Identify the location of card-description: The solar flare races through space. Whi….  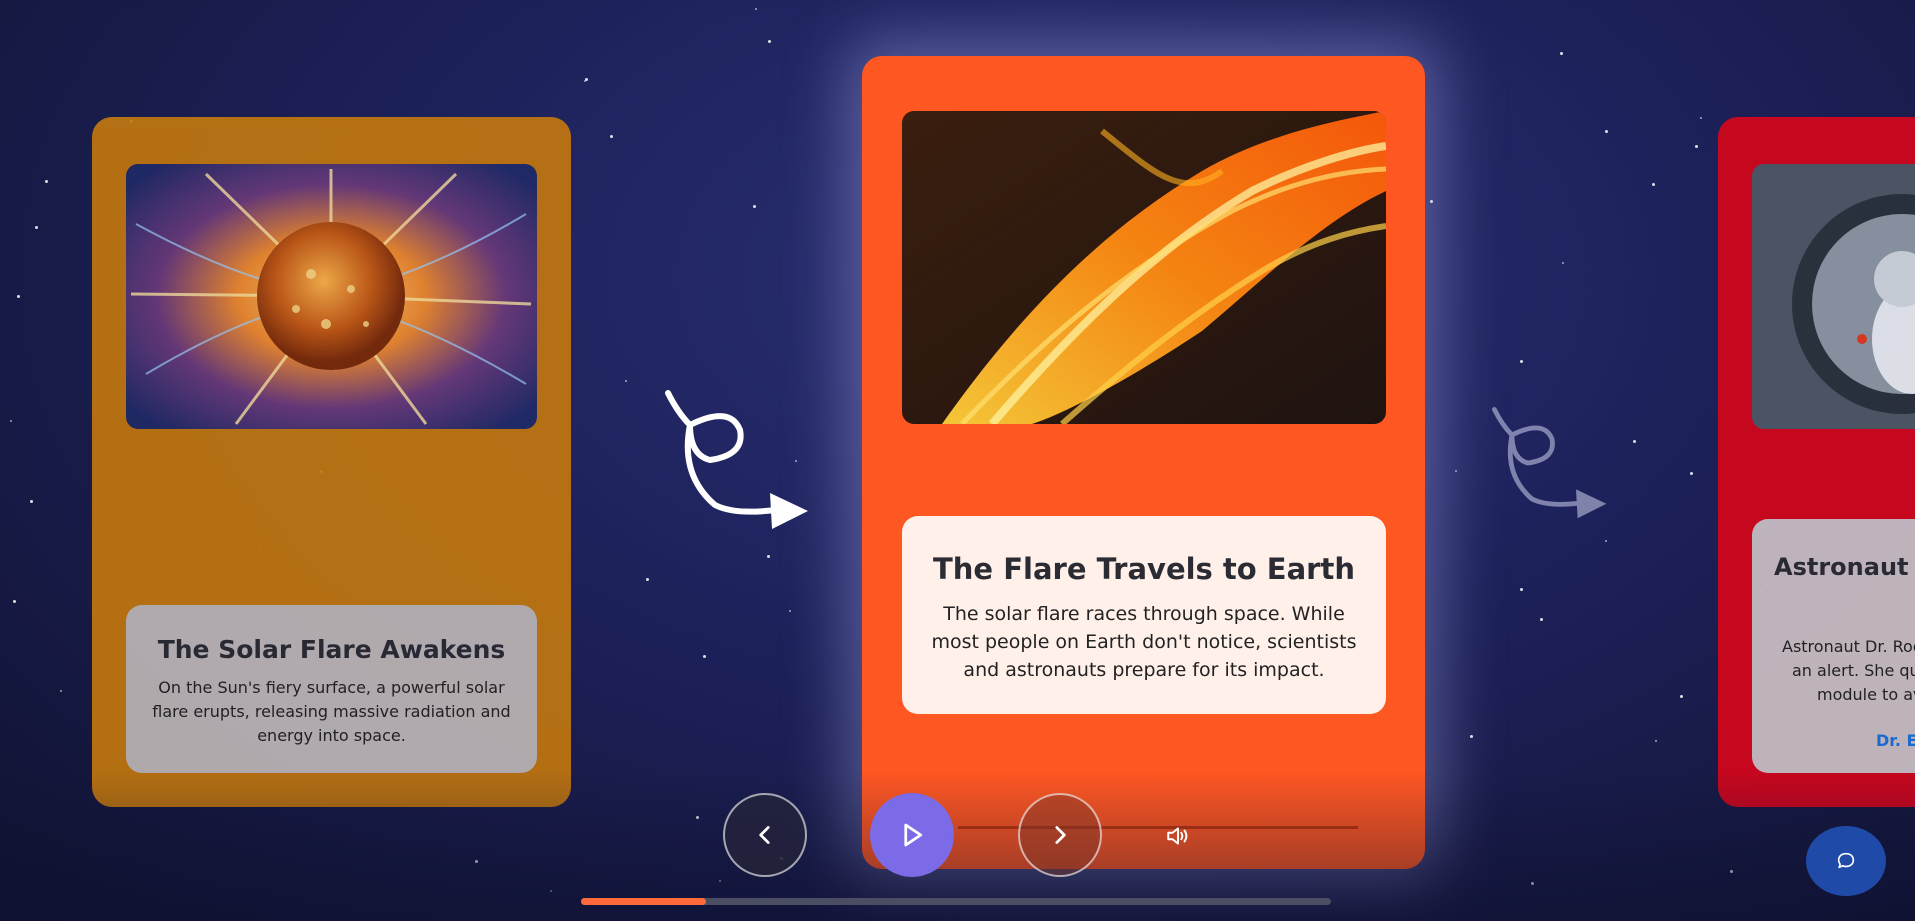
(1144, 642).